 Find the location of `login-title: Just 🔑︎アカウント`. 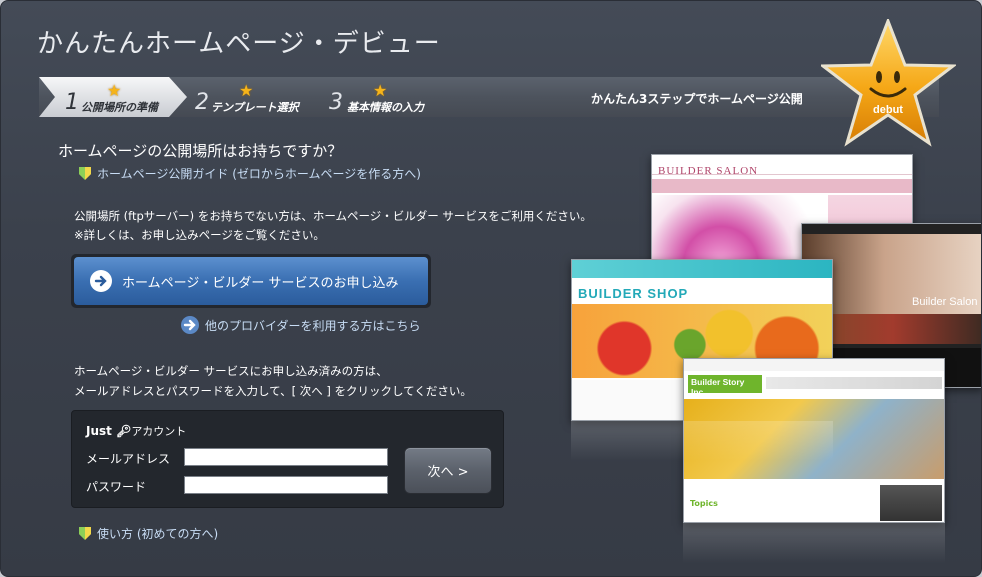

login-title: Just 🔑︎アカウント is located at coordinates (136, 431).